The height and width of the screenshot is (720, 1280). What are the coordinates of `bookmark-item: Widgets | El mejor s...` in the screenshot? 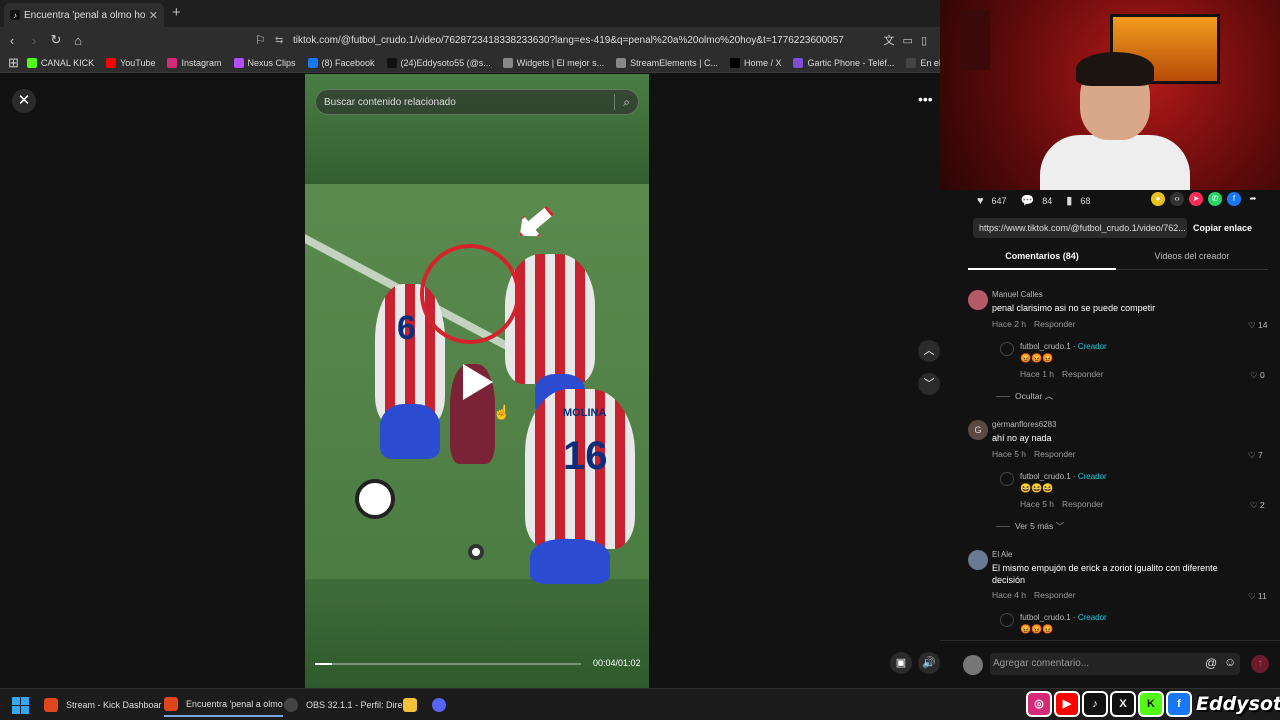 It's located at (553, 62).